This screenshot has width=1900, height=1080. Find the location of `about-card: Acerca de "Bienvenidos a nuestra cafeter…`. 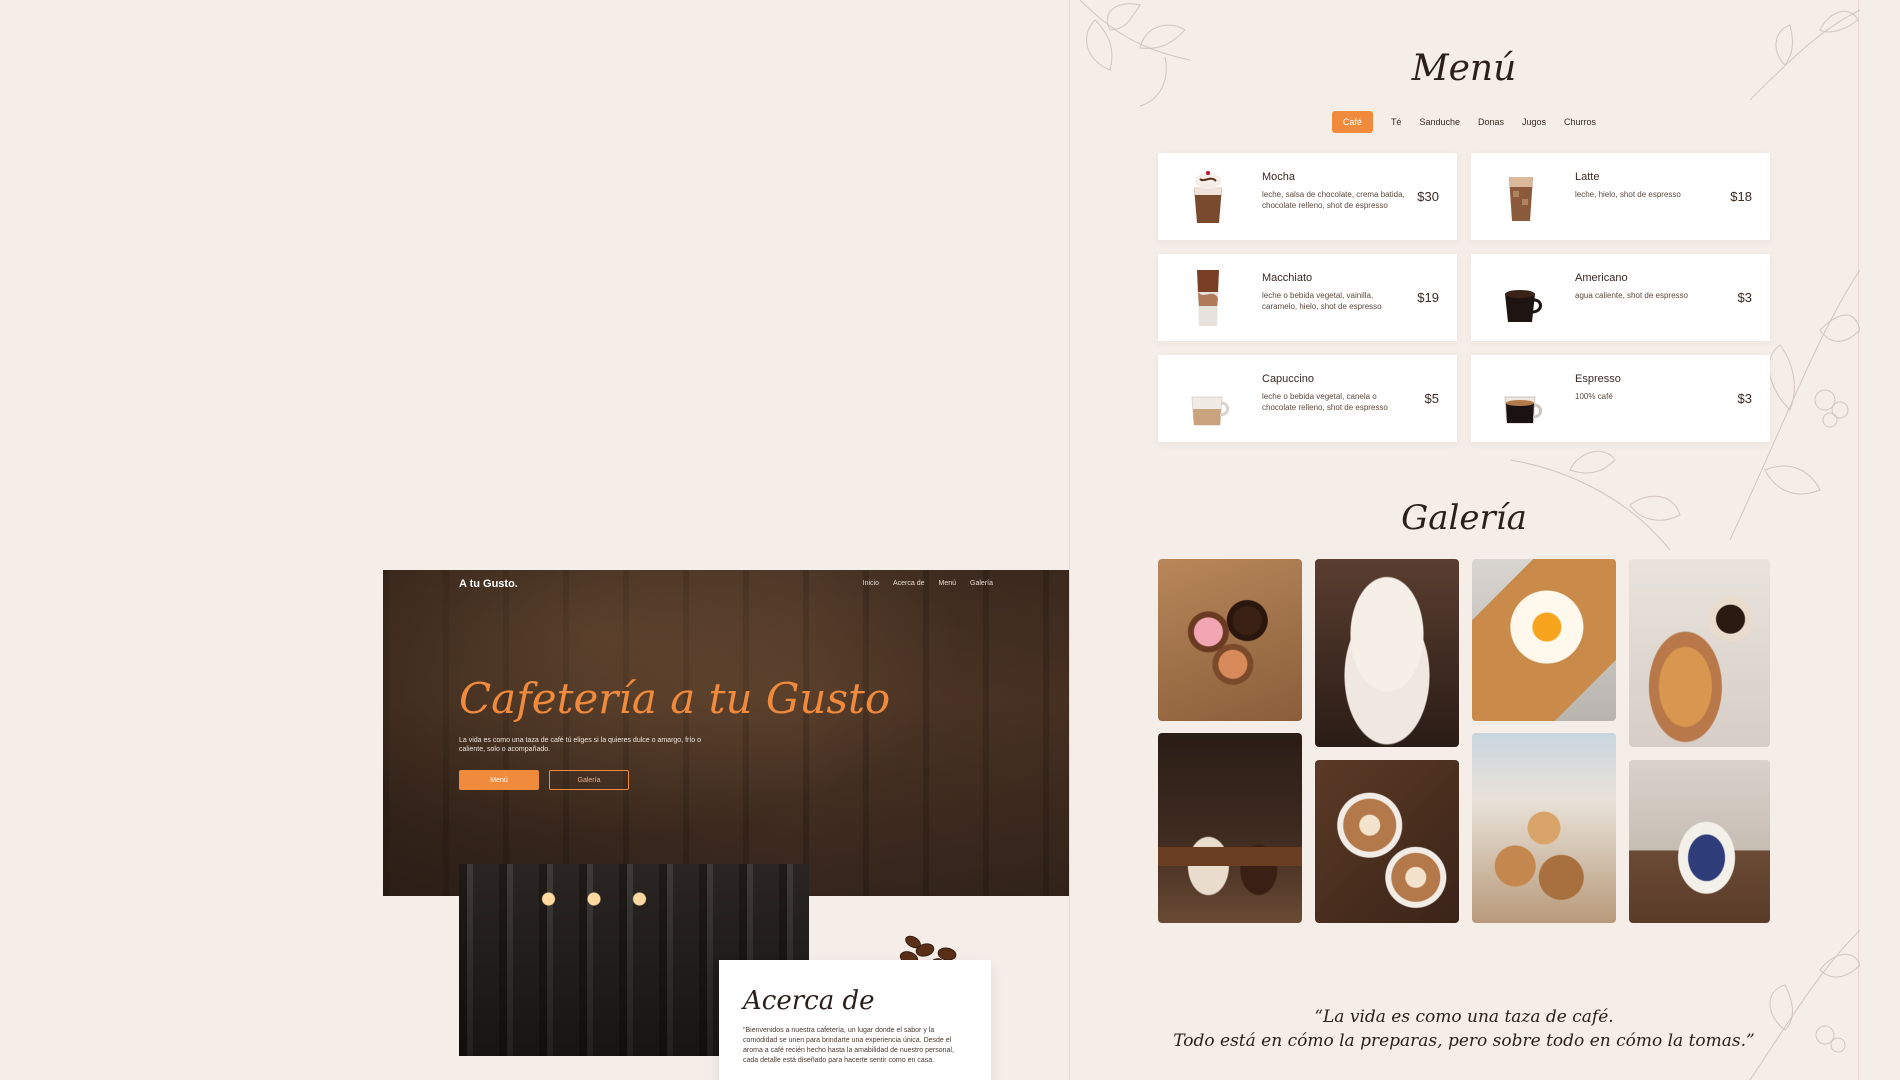

about-card: Acerca de "Bienvenidos a nuestra cafeter… is located at coordinates (855, 1020).